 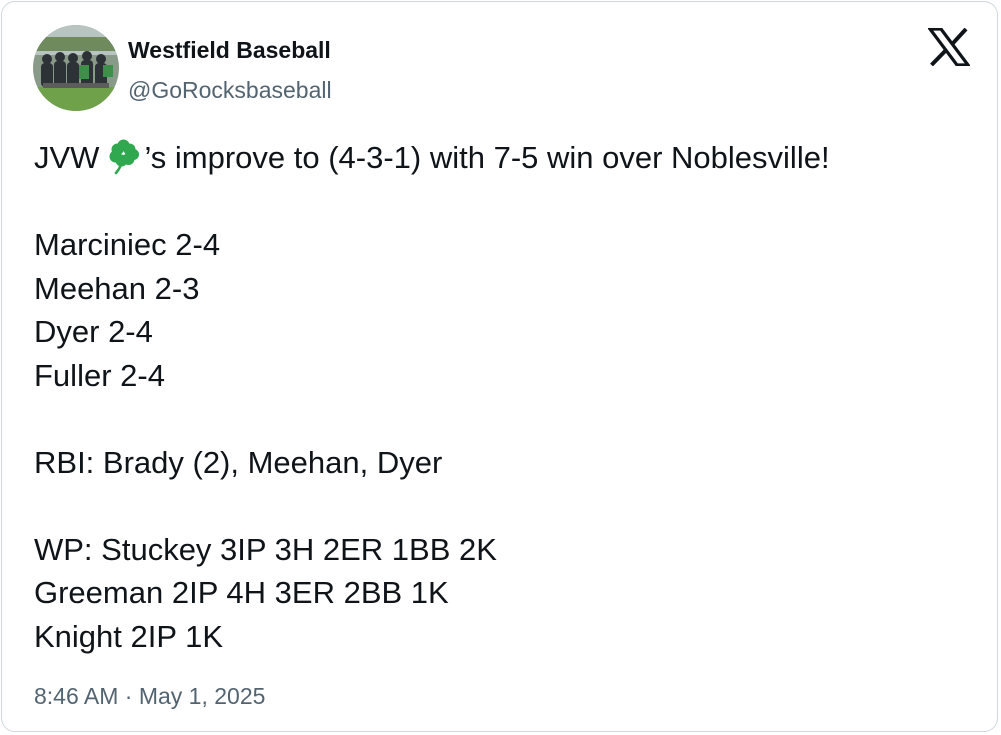 What do you see at coordinates (241, 592) in the screenshot?
I see `pitcher-line: Greeman 2IP 4H 3ER 2BB 1K` at bounding box center [241, 592].